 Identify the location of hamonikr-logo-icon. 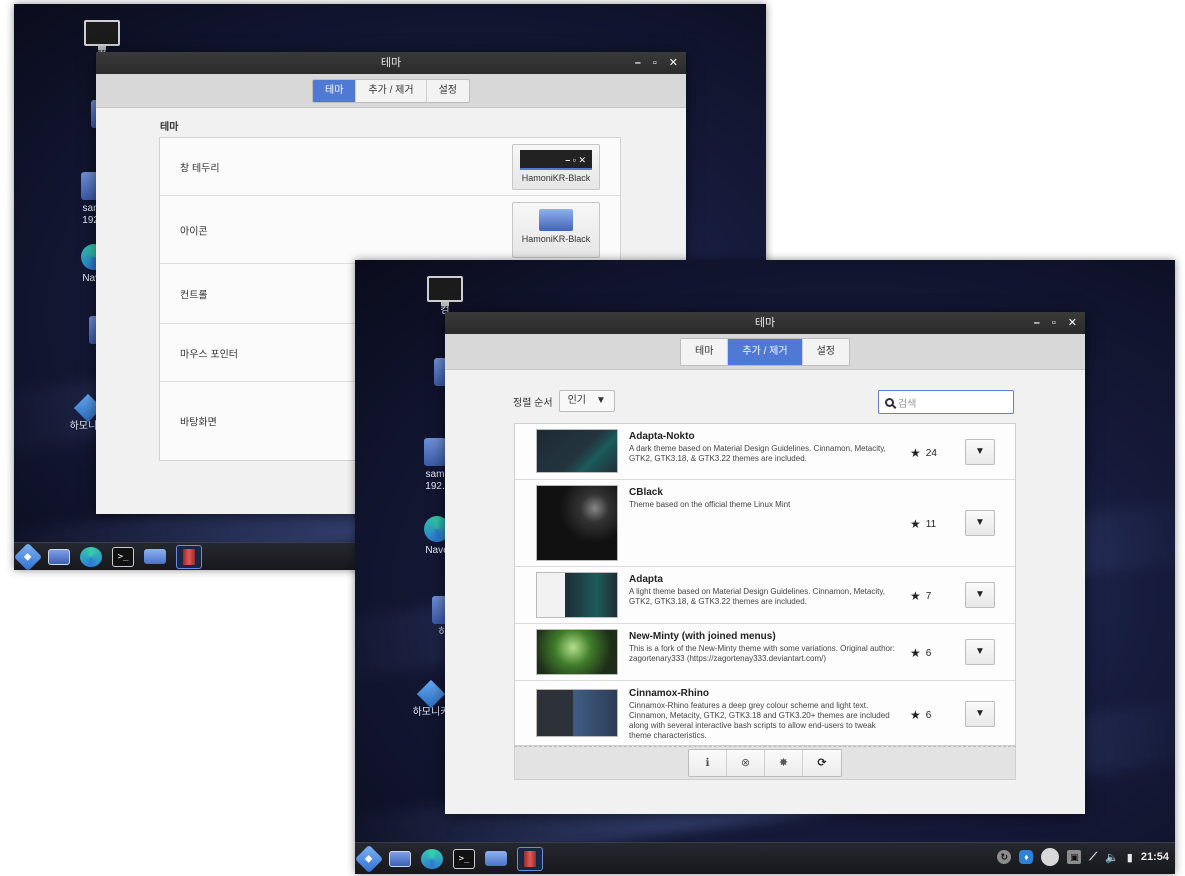
(431, 694).